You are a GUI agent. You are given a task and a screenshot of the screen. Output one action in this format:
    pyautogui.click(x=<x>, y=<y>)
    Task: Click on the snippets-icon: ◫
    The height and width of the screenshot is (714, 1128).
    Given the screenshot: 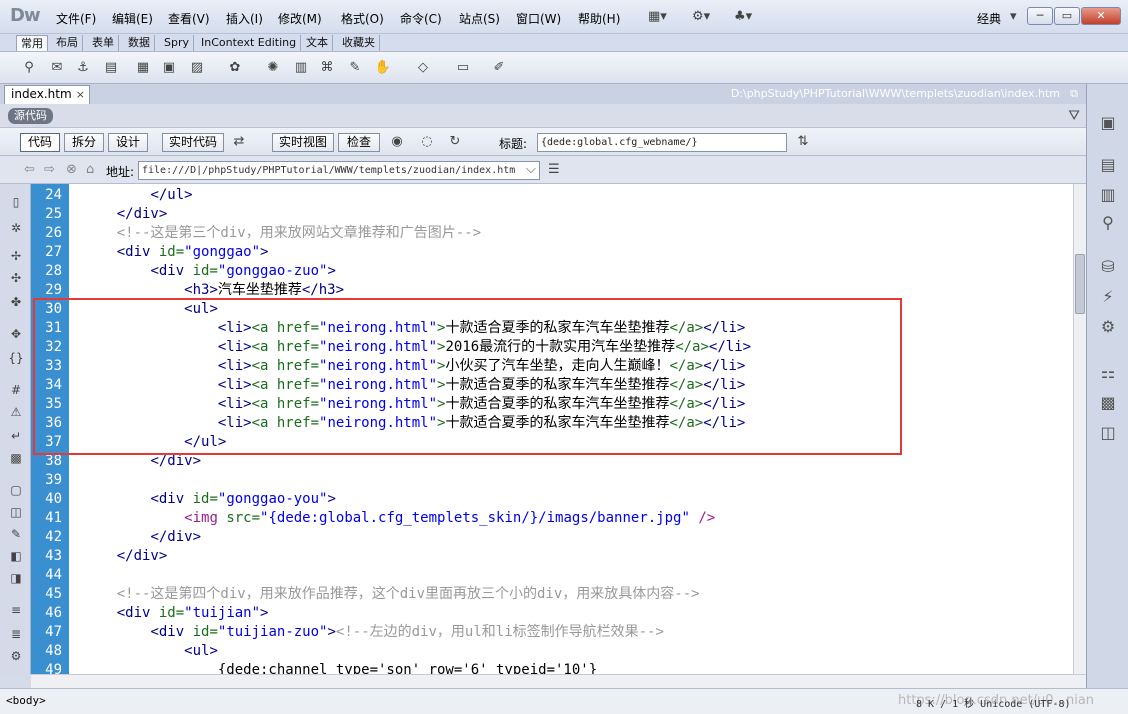 What is the action you would take?
    pyautogui.click(x=1108, y=433)
    